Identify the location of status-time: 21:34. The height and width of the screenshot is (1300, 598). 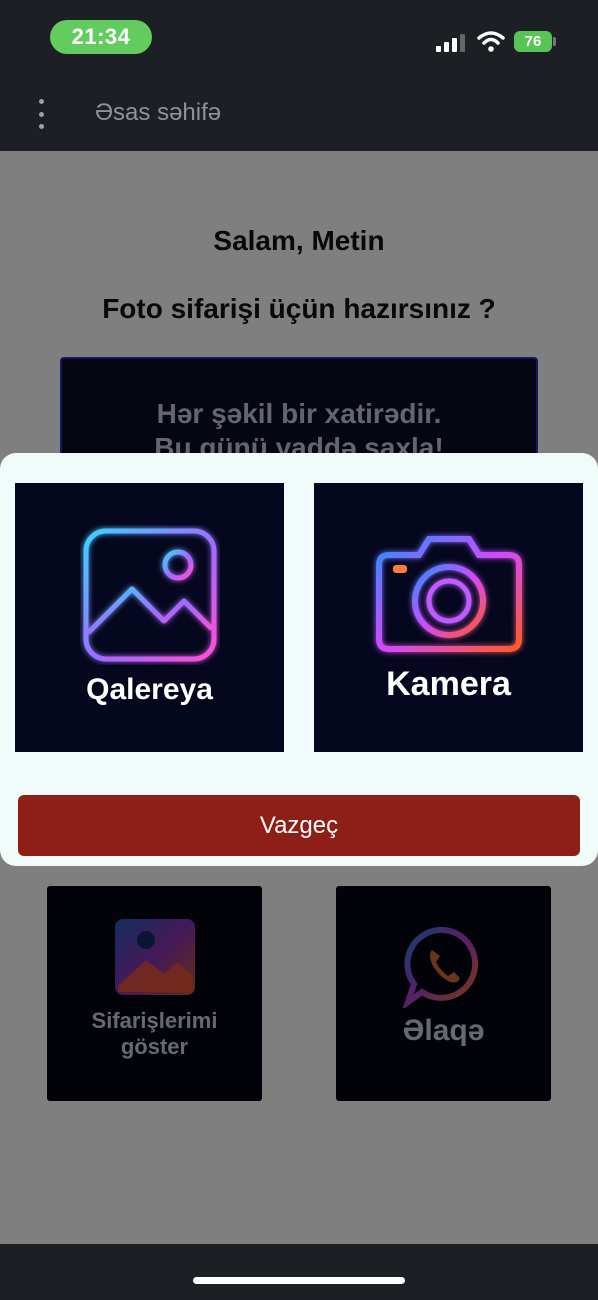
(101, 37).